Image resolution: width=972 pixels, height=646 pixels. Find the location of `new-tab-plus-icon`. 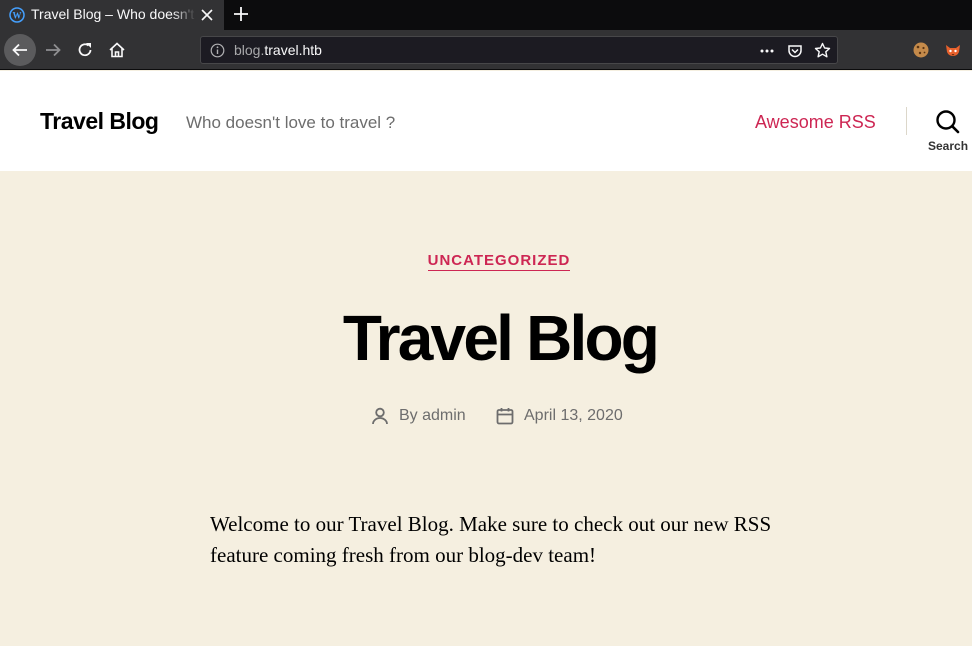

new-tab-plus-icon is located at coordinates (241, 14).